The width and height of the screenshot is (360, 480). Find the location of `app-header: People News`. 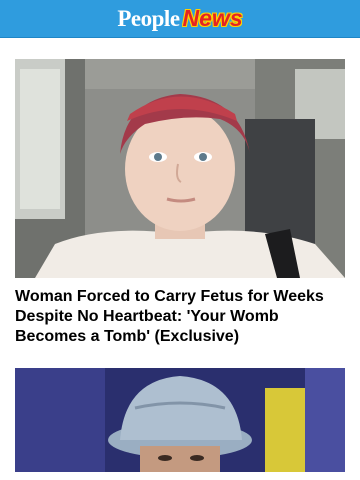

app-header: People News is located at coordinates (180, 19).